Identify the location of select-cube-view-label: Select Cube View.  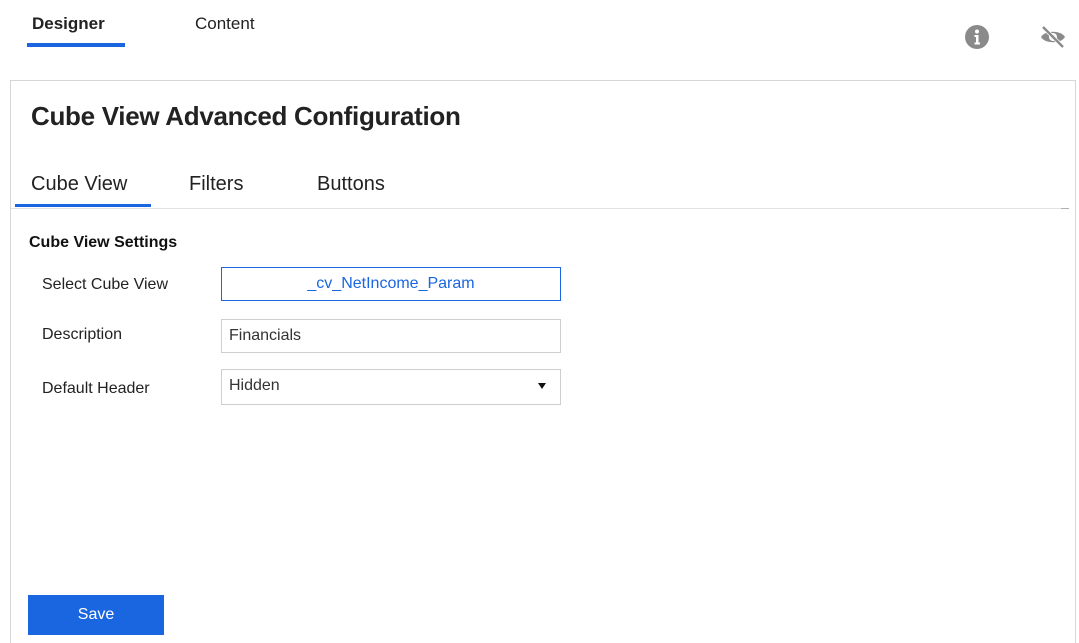
(105, 284).